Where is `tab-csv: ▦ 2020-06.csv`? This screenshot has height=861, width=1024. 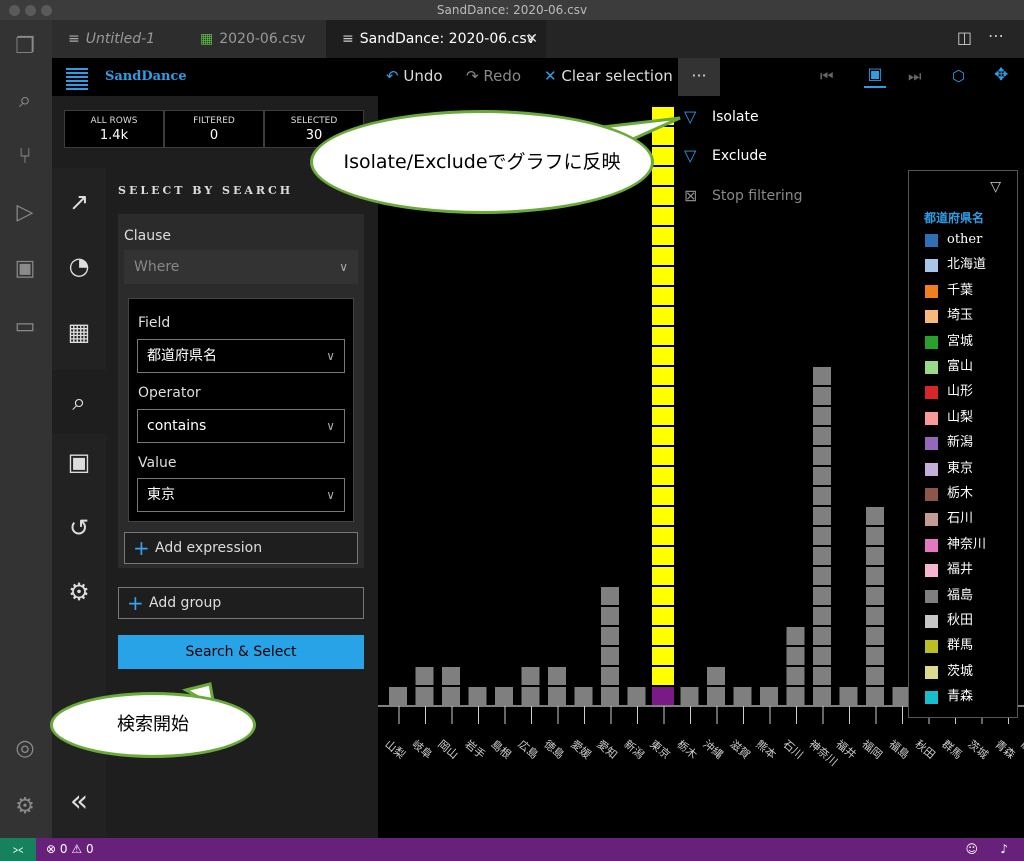
tab-csv: ▦ 2020-06.csv is located at coordinates (255, 39).